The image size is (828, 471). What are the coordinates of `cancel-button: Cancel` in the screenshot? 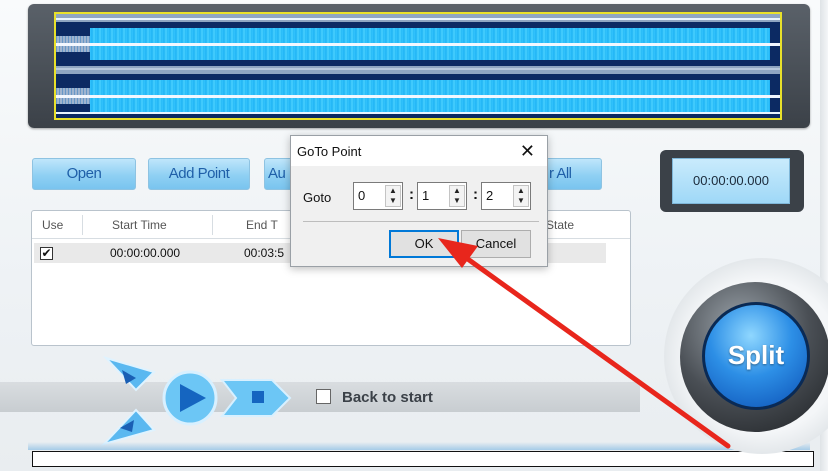 It's located at (496, 244).